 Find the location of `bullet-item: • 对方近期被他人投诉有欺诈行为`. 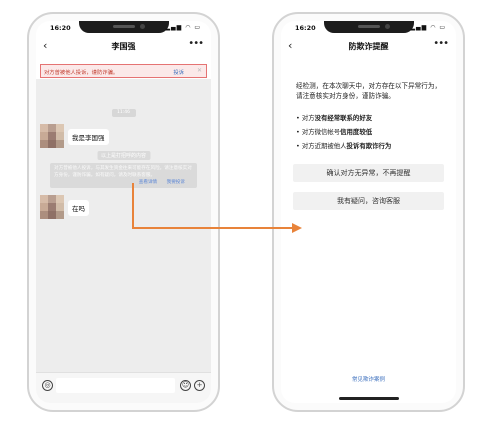

bullet-item: • 对方近期被他人投诉有欺诈行为 is located at coordinates (344, 146).